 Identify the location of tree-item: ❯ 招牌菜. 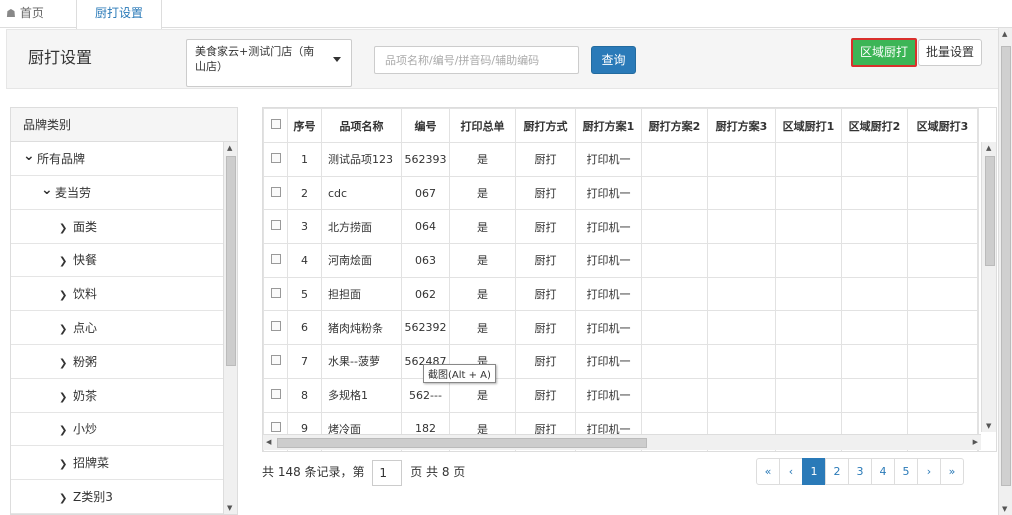
(117, 464).